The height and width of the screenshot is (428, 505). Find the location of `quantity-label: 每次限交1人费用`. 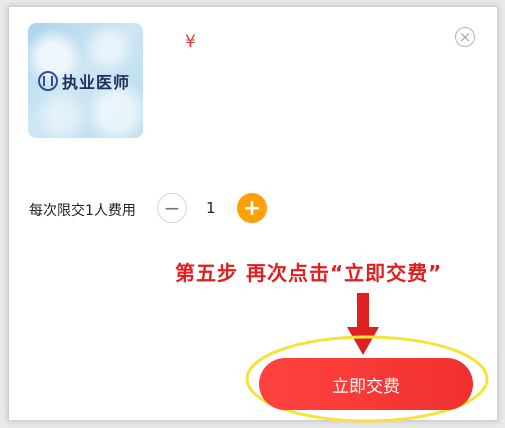

quantity-label: 每次限交1人费用 is located at coordinates (82, 211).